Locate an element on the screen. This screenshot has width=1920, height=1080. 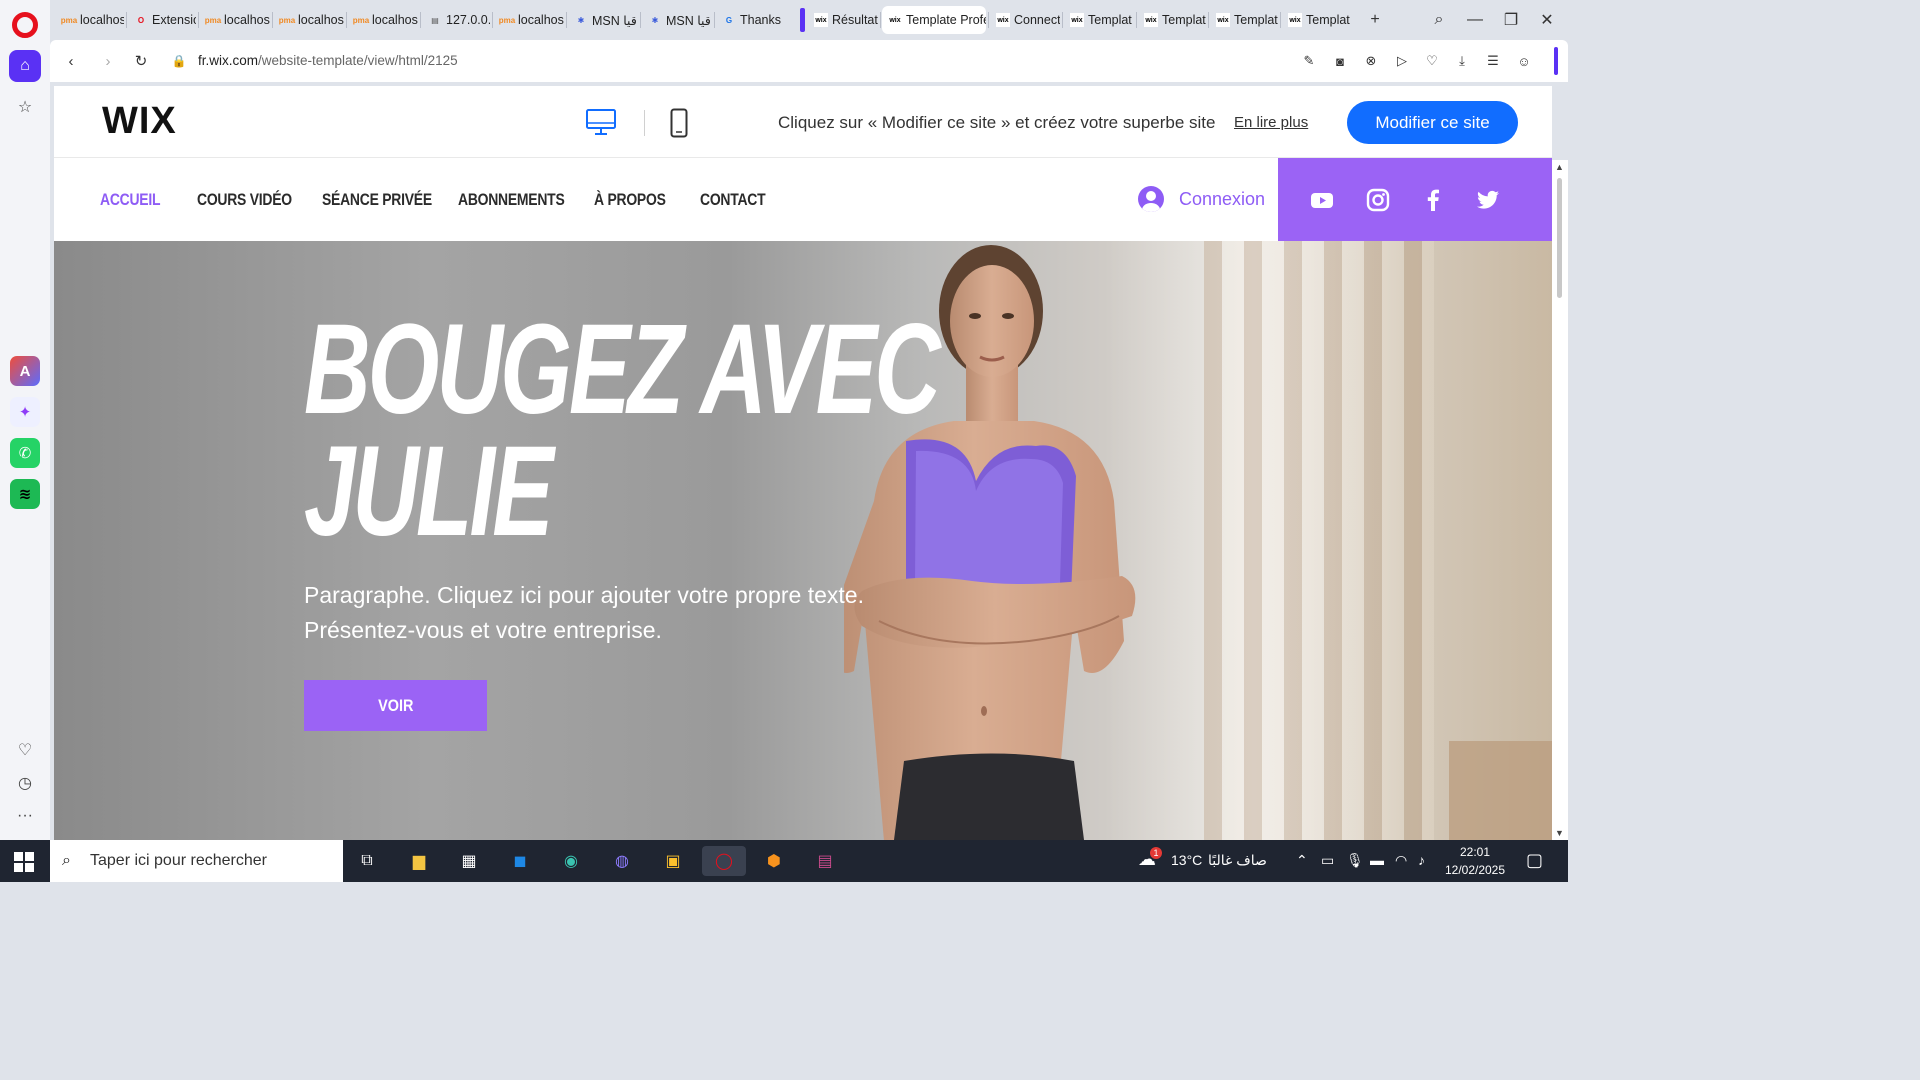
voir-button: VOIR is located at coordinates (395, 705).